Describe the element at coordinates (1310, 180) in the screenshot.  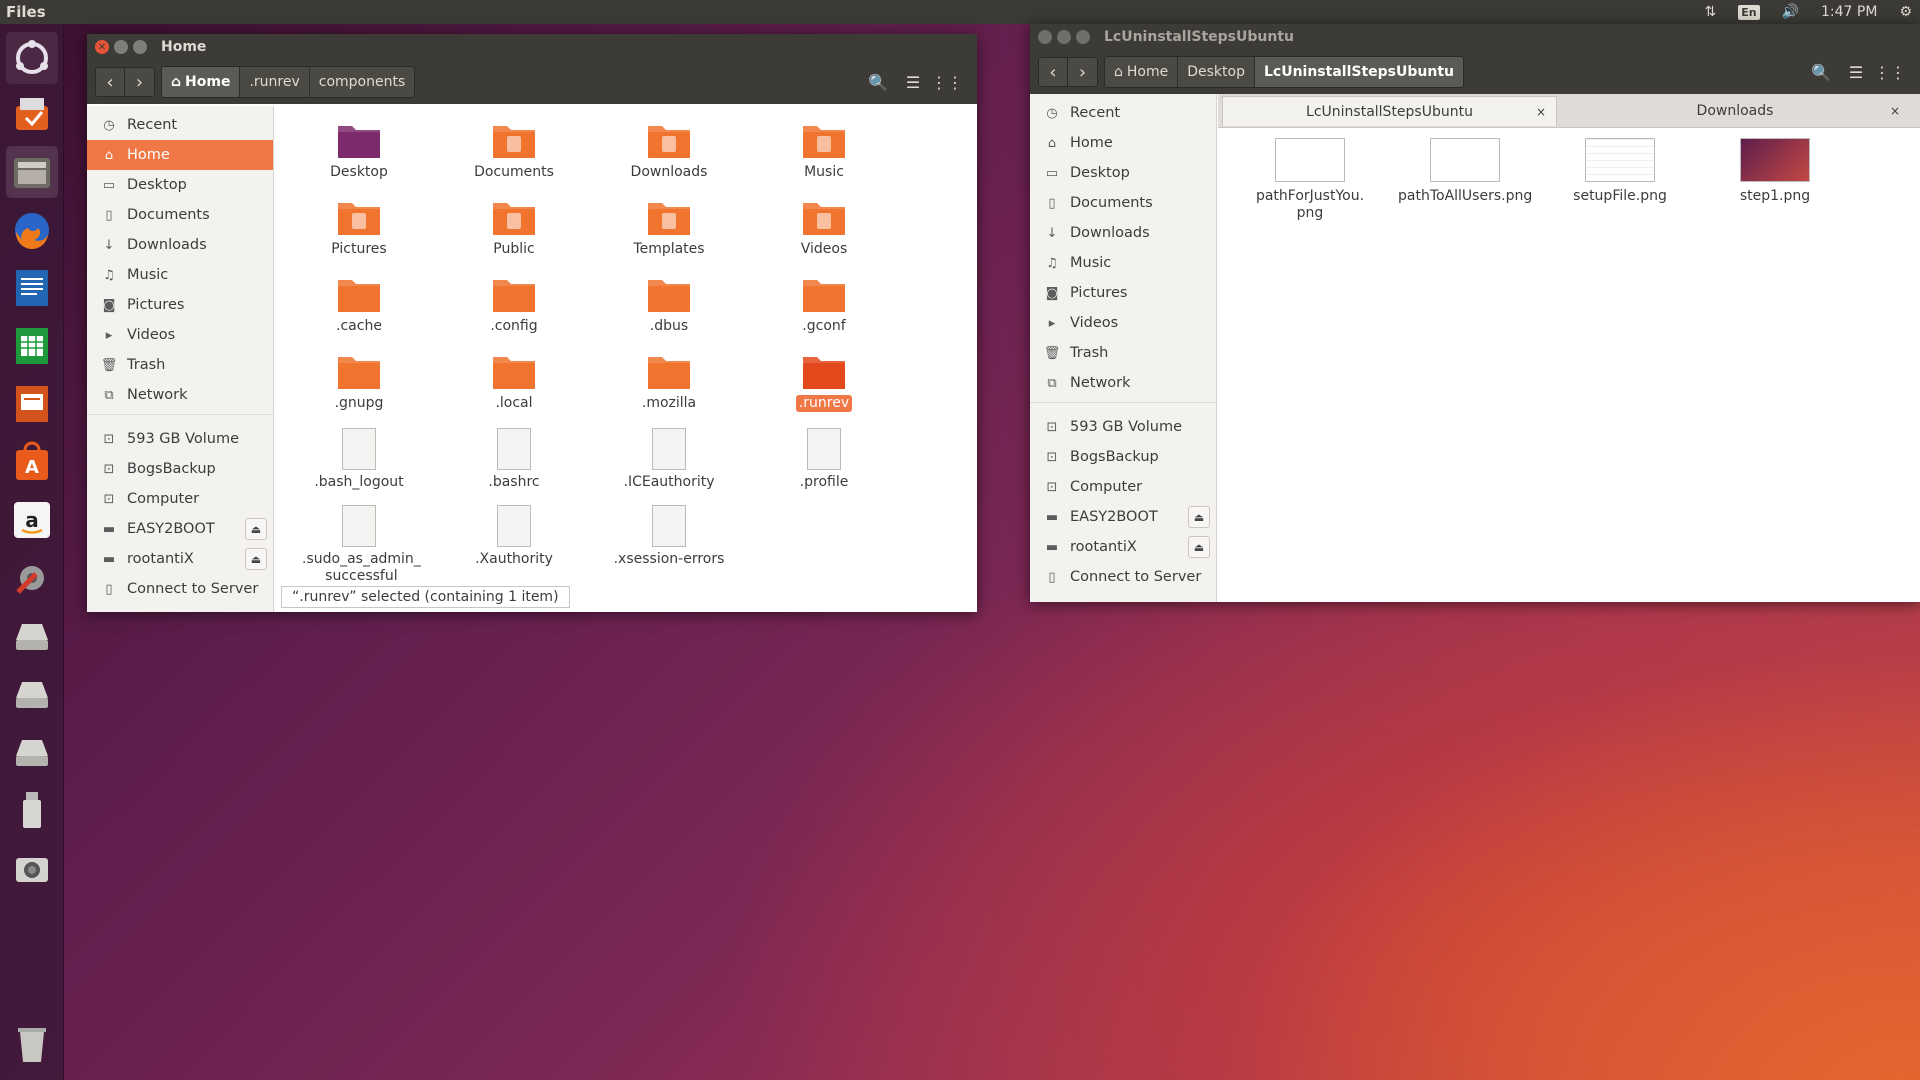
I see `file-item-pathforjustyou-png: pathForJustYou. png` at that location.